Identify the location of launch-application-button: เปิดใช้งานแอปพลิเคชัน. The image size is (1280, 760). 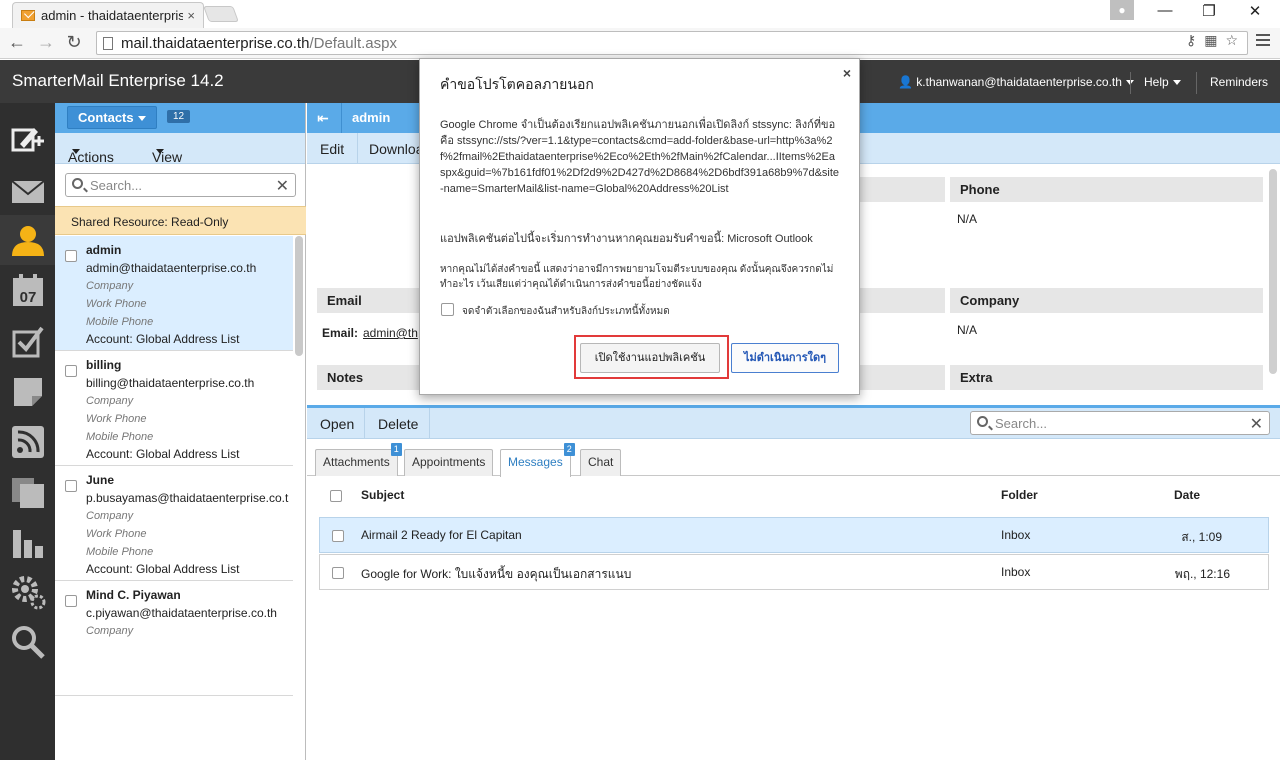
(650, 358).